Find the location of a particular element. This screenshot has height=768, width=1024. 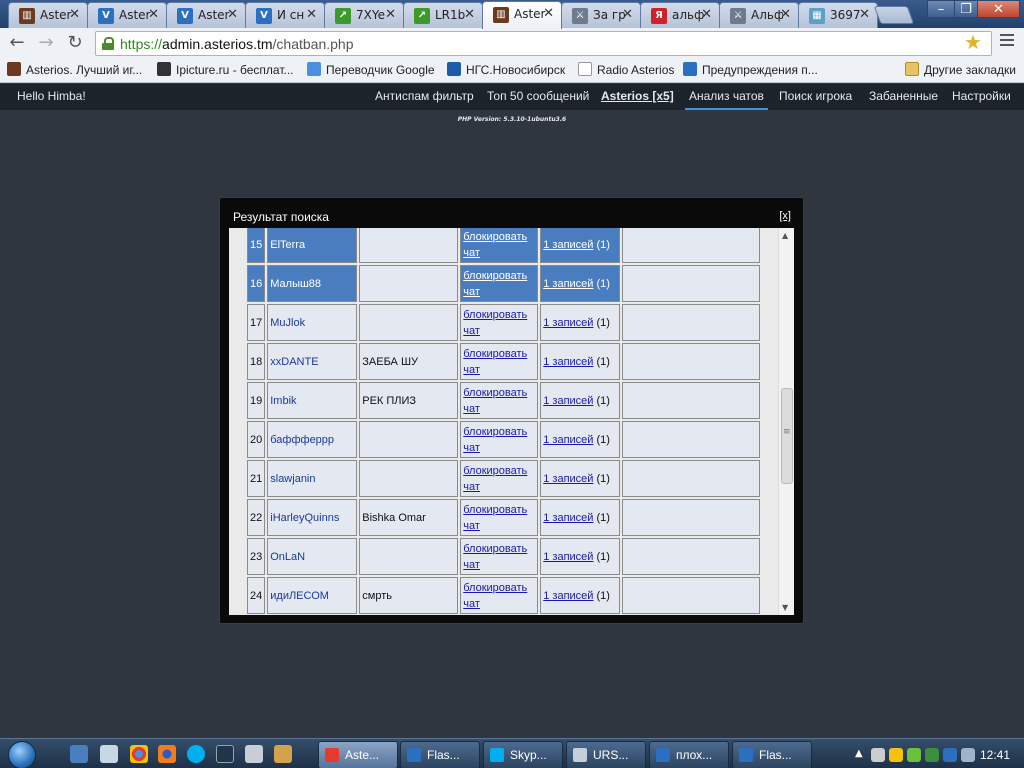

player-nick: Малыш88 is located at coordinates (312, 283).